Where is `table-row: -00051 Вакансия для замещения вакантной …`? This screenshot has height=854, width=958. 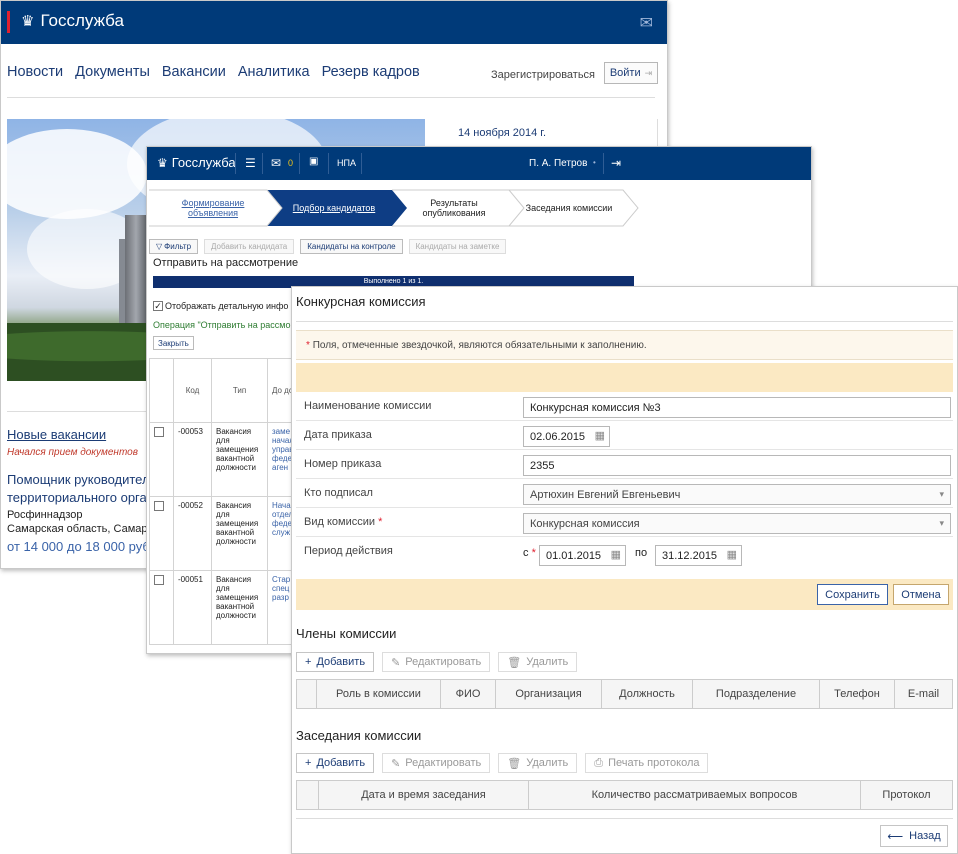 table-row: -00051 Вакансия для замещения вакантной … is located at coordinates (225, 607).